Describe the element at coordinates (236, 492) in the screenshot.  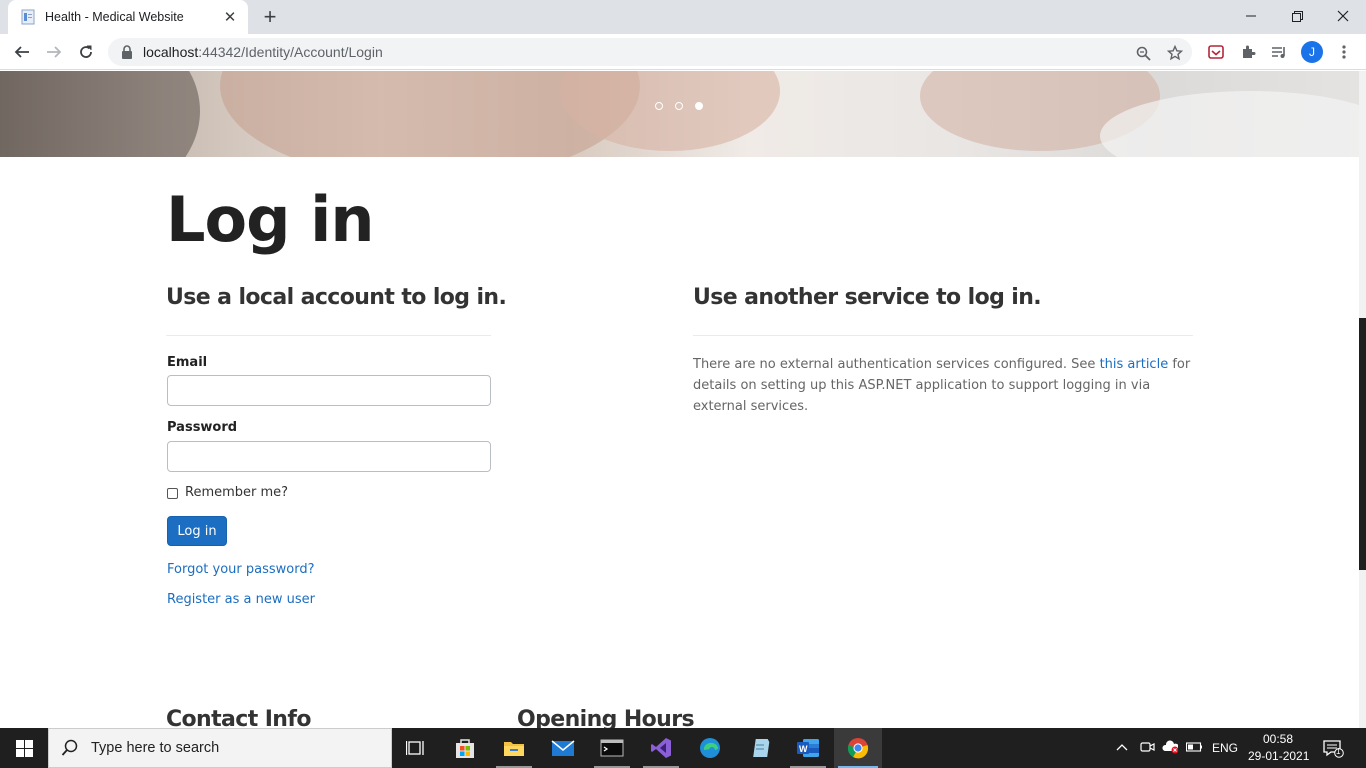
I see `remember-me-label: Remember me?` at that location.